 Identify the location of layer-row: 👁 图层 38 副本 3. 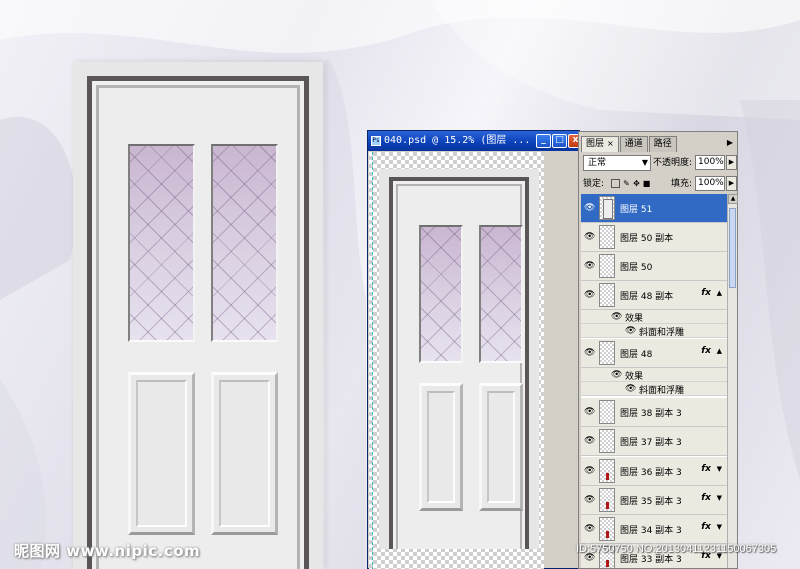
(654, 412).